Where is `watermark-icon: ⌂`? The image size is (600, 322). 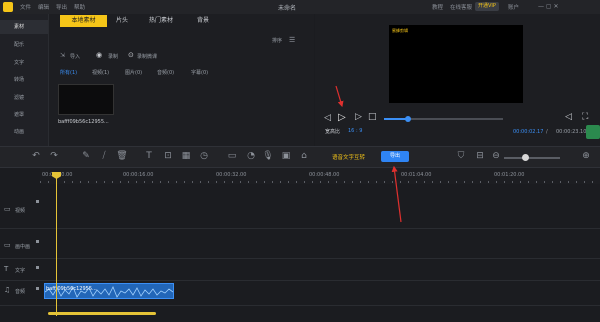
watermark-icon: ⌂ is located at coordinates (304, 156).